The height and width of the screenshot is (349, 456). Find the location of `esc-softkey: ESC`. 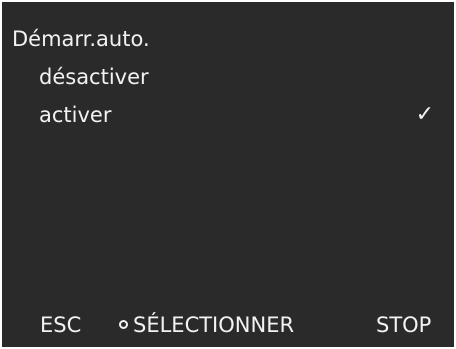

esc-softkey: ESC is located at coordinates (60, 325).